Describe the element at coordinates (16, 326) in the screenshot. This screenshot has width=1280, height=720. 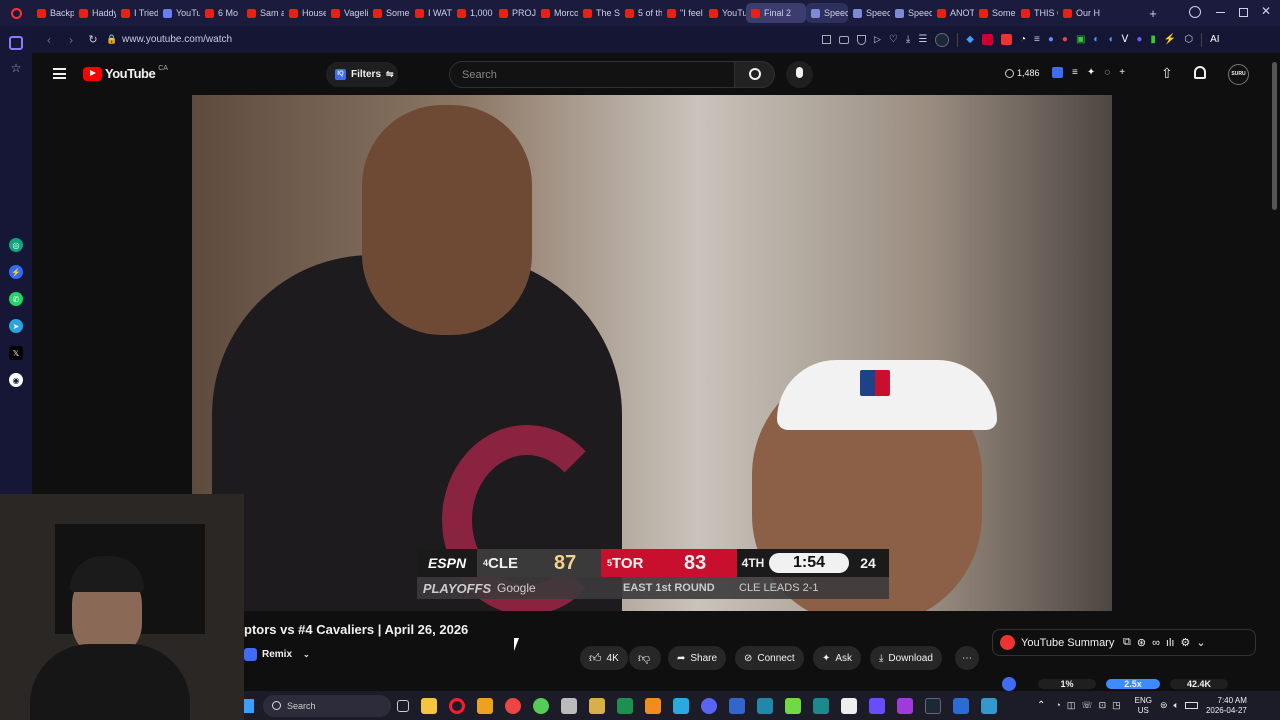
I see `telegram-icon: ➤` at that location.